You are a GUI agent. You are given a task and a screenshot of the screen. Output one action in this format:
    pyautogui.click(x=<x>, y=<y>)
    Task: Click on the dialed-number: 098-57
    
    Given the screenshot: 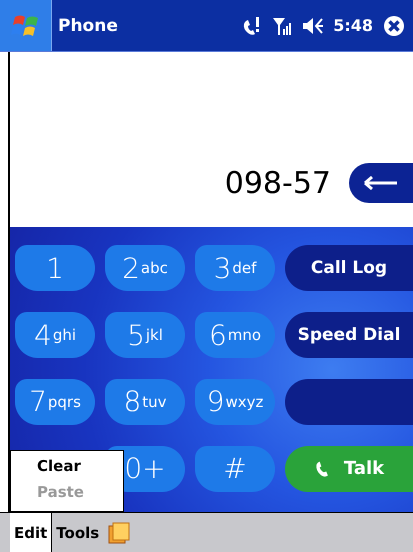 What is the action you would take?
    pyautogui.click(x=277, y=184)
    